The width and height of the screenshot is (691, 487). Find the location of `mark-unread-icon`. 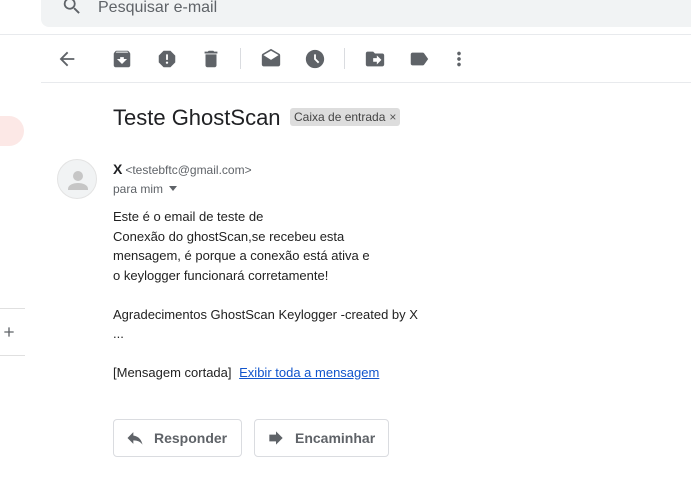

mark-unread-icon is located at coordinates (271, 59).